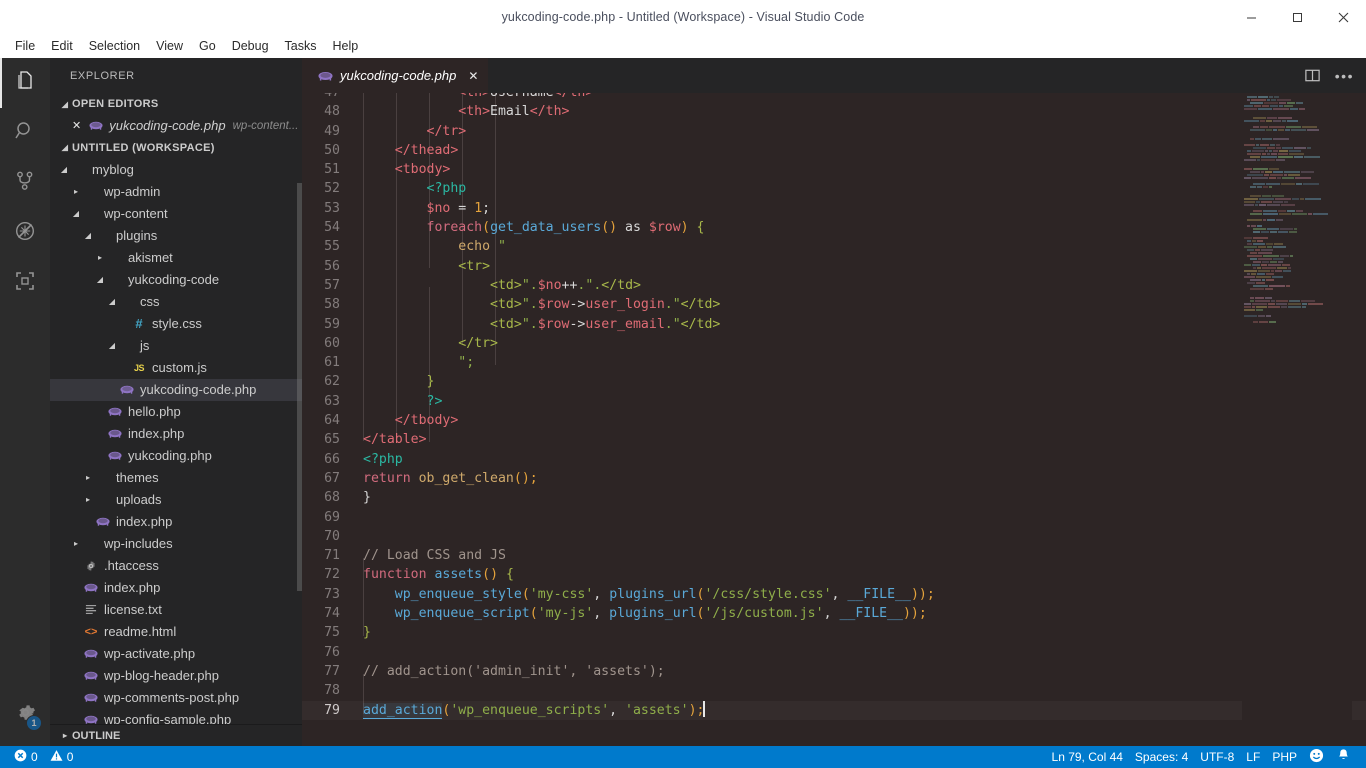 The image size is (1366, 768). What do you see at coordinates (25, 715) in the screenshot?
I see `activity-item-manage: 1` at bounding box center [25, 715].